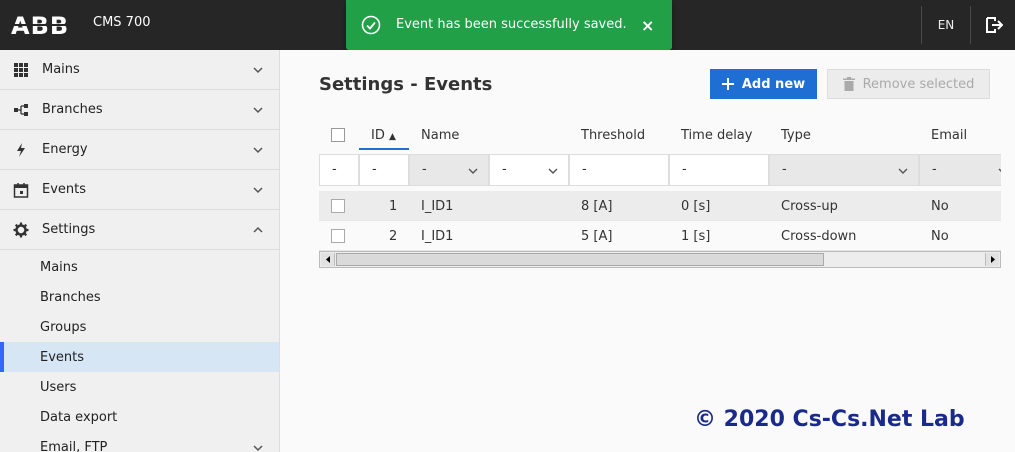  What do you see at coordinates (719, 170) in the screenshot?
I see `filter-time-delay: -` at bounding box center [719, 170].